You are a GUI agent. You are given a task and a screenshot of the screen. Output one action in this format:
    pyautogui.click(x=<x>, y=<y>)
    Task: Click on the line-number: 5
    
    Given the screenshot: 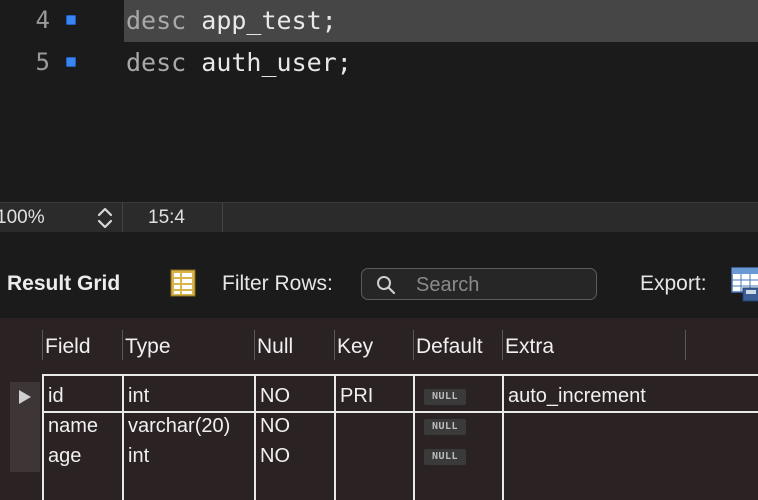 What is the action you would take?
    pyautogui.click(x=42, y=62)
    